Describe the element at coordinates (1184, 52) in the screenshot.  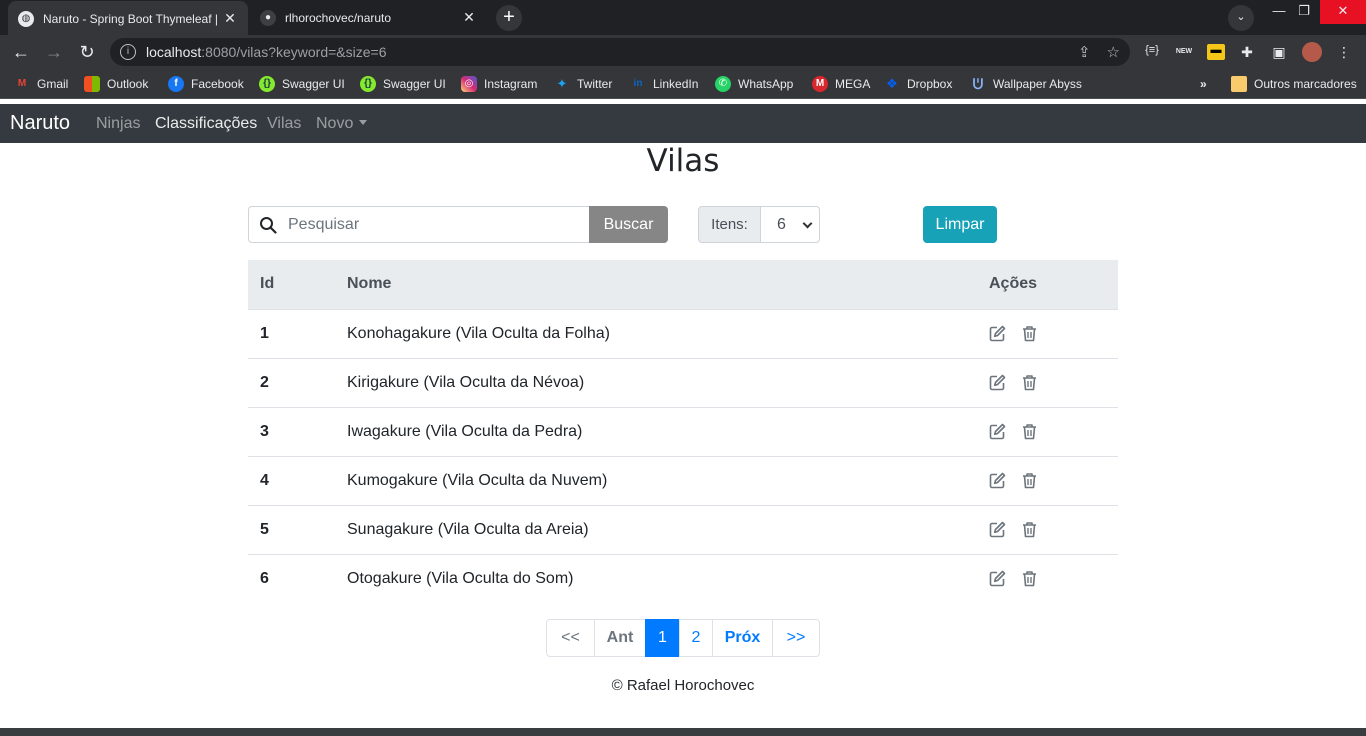
I see `extension-new-icon: NEW` at that location.